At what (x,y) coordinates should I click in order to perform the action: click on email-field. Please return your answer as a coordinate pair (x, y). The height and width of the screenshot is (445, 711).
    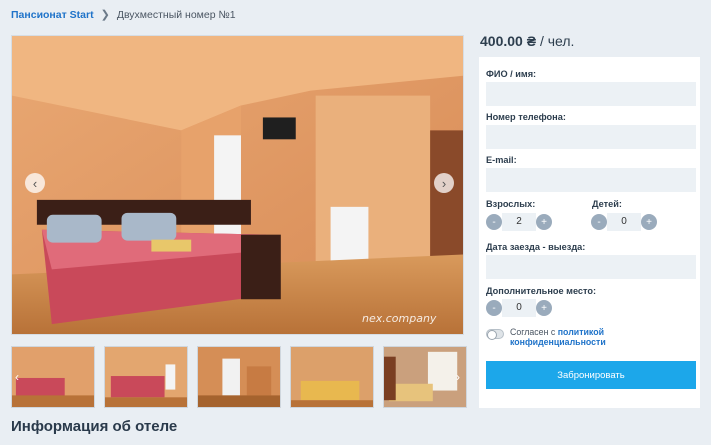
    Looking at the image, I should click on (591, 180).